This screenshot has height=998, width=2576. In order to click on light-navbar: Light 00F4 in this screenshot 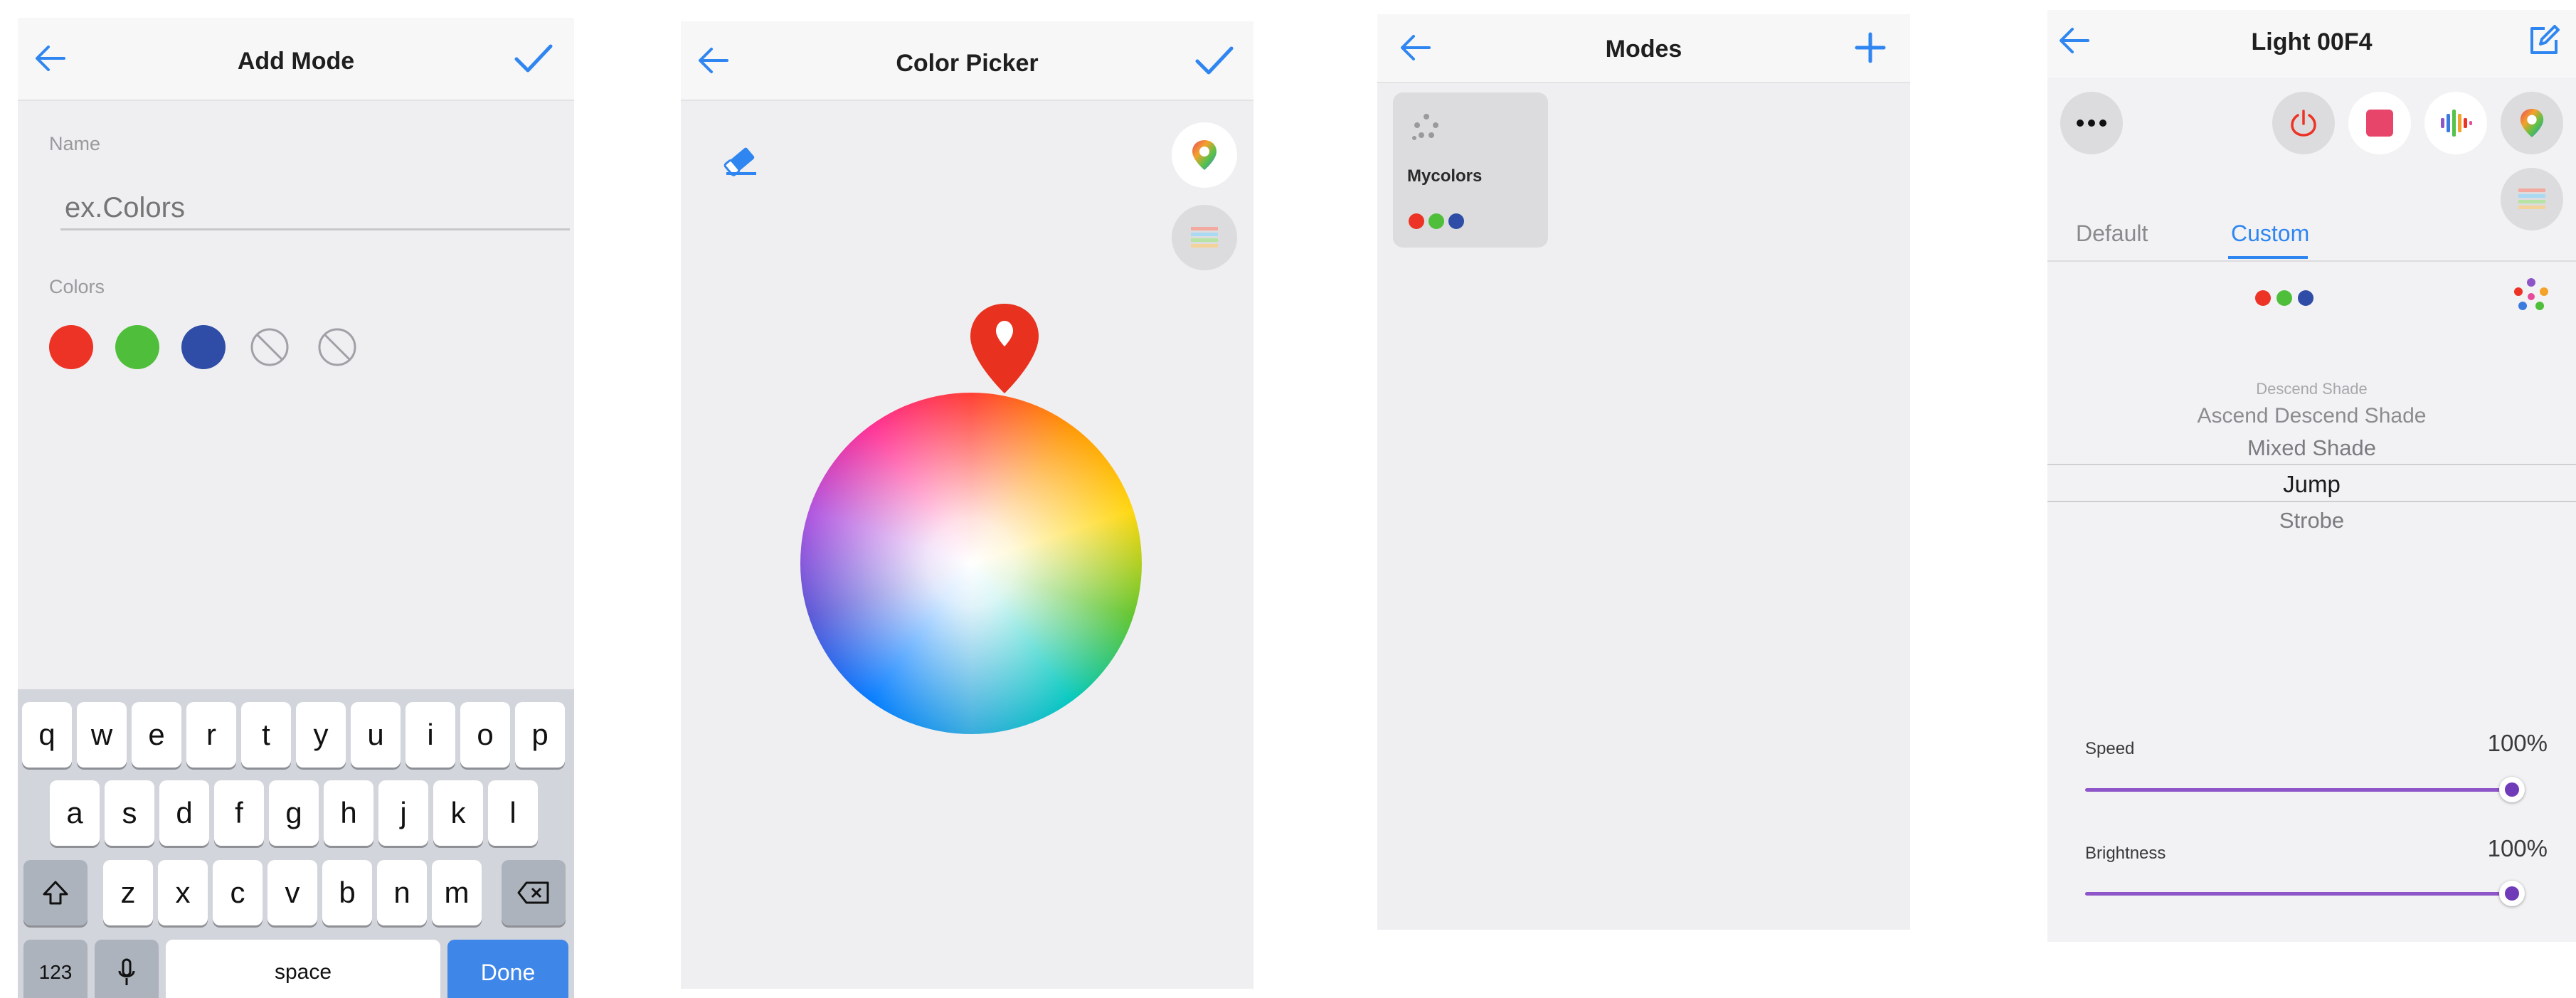, I will do `click(2311, 44)`.